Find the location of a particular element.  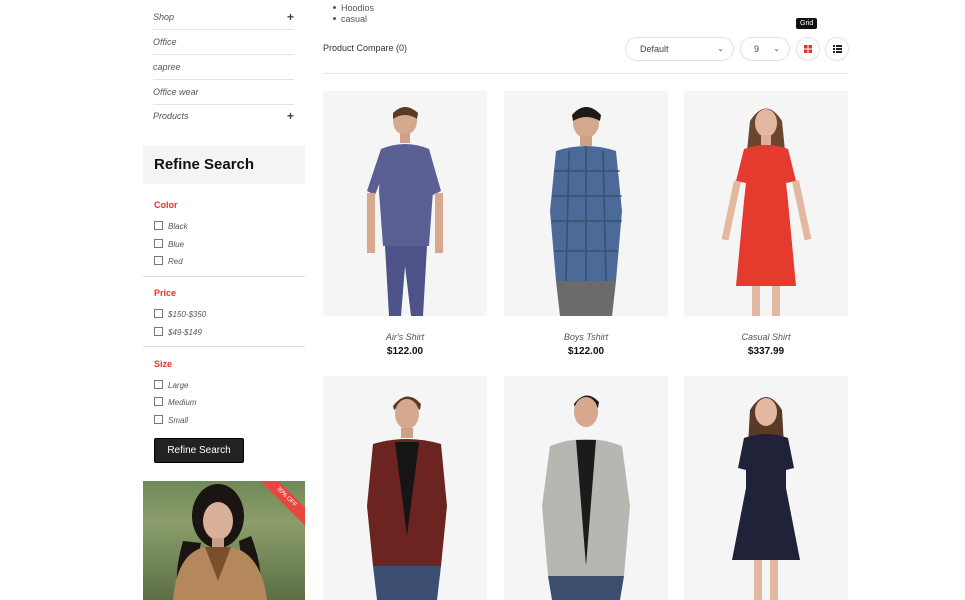

filter-color-black: Black is located at coordinates (171, 226).